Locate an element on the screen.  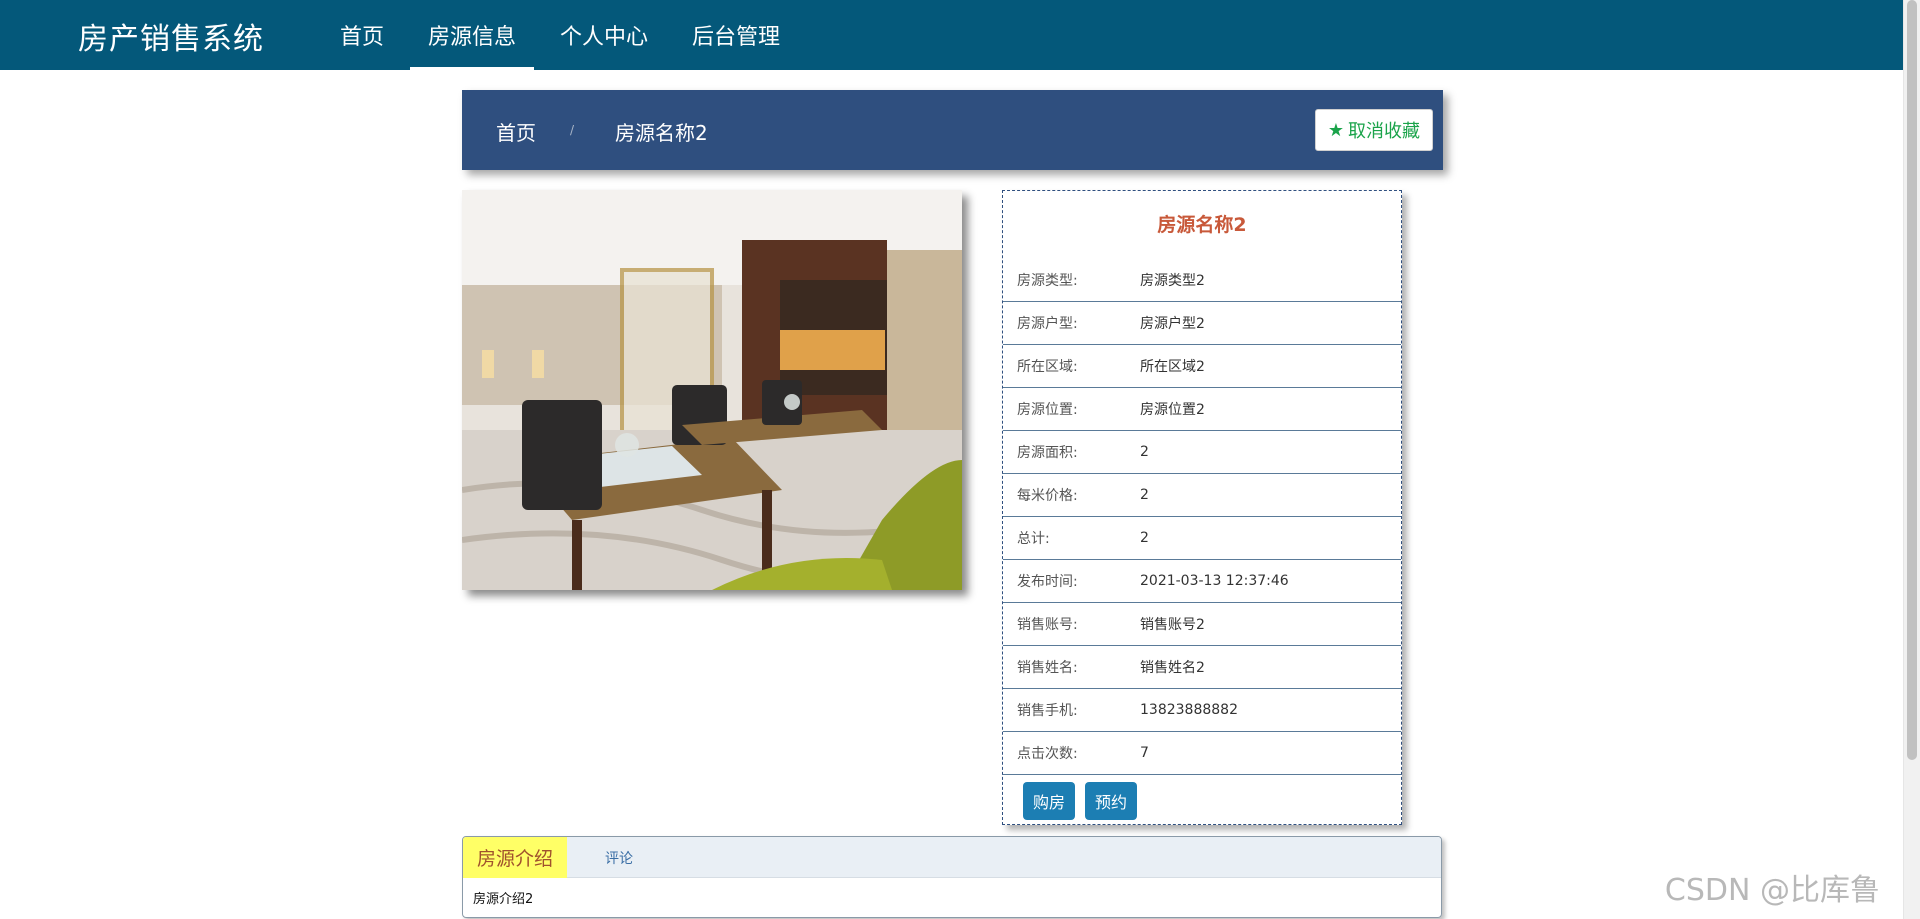
breadcrumb-home-link: 首页 is located at coordinates (516, 131).